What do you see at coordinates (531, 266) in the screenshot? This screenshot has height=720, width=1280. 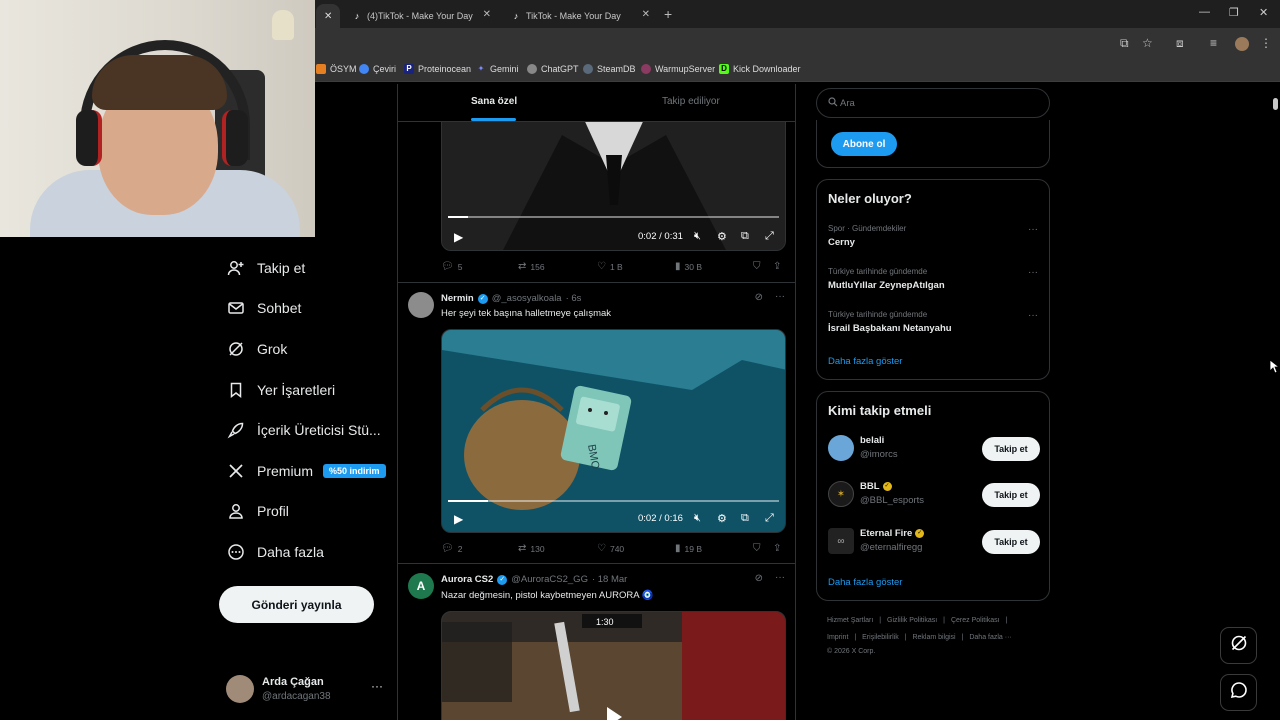 I see `repost-button: ⇄ 156` at bounding box center [531, 266].